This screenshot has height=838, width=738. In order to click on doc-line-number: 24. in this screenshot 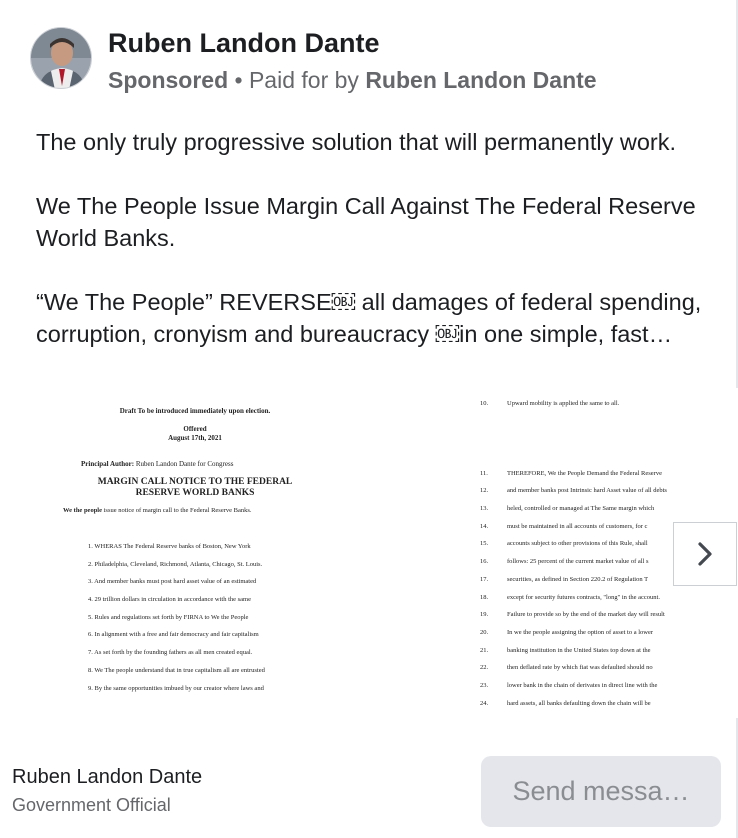, I will do `click(484, 703)`.